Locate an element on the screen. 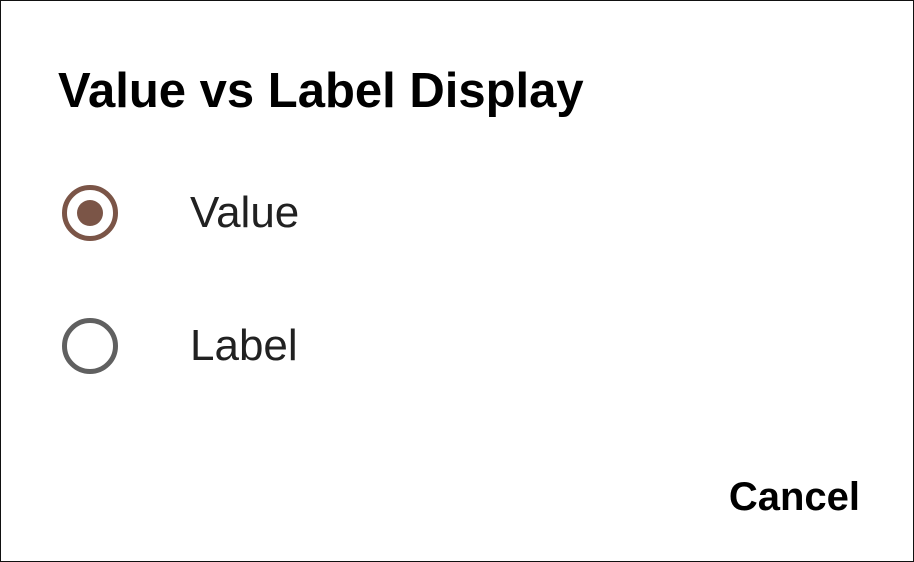 This screenshot has height=562, width=914. radio-unchecked-icon is located at coordinates (90, 346).